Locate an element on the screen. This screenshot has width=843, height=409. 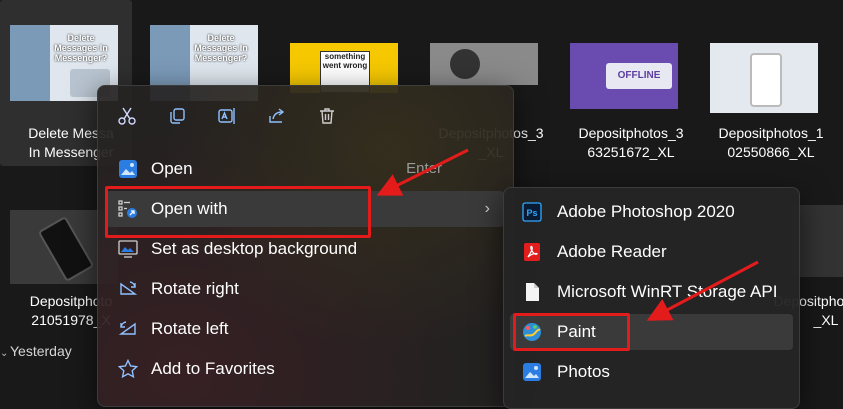
file-icon is located at coordinates (532, 292).